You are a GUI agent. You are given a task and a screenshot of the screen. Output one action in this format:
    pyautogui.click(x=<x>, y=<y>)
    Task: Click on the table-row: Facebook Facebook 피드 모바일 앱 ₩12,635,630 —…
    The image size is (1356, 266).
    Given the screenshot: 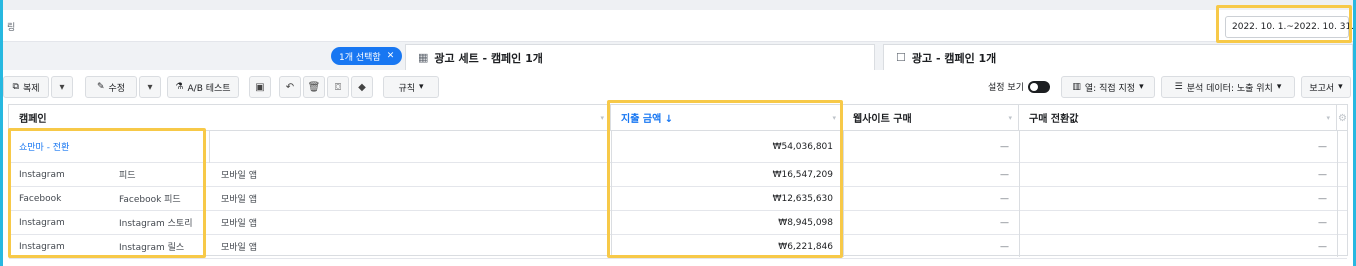 What is the action you would take?
    pyautogui.click(x=678, y=199)
    